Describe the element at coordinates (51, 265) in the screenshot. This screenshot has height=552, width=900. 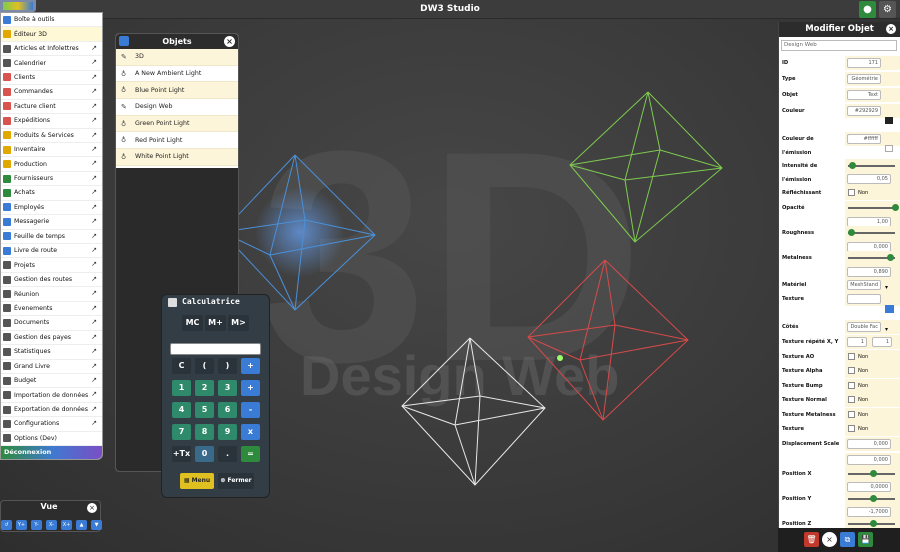
I see `menu-item-17: Projets ↗` at that location.